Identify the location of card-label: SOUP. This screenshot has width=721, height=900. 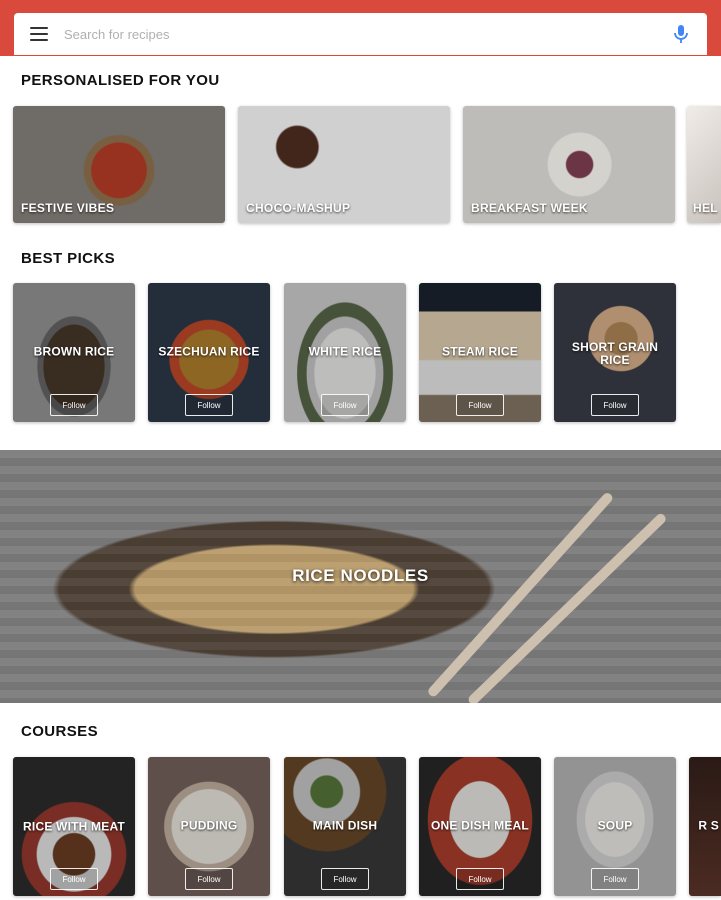
(615, 825).